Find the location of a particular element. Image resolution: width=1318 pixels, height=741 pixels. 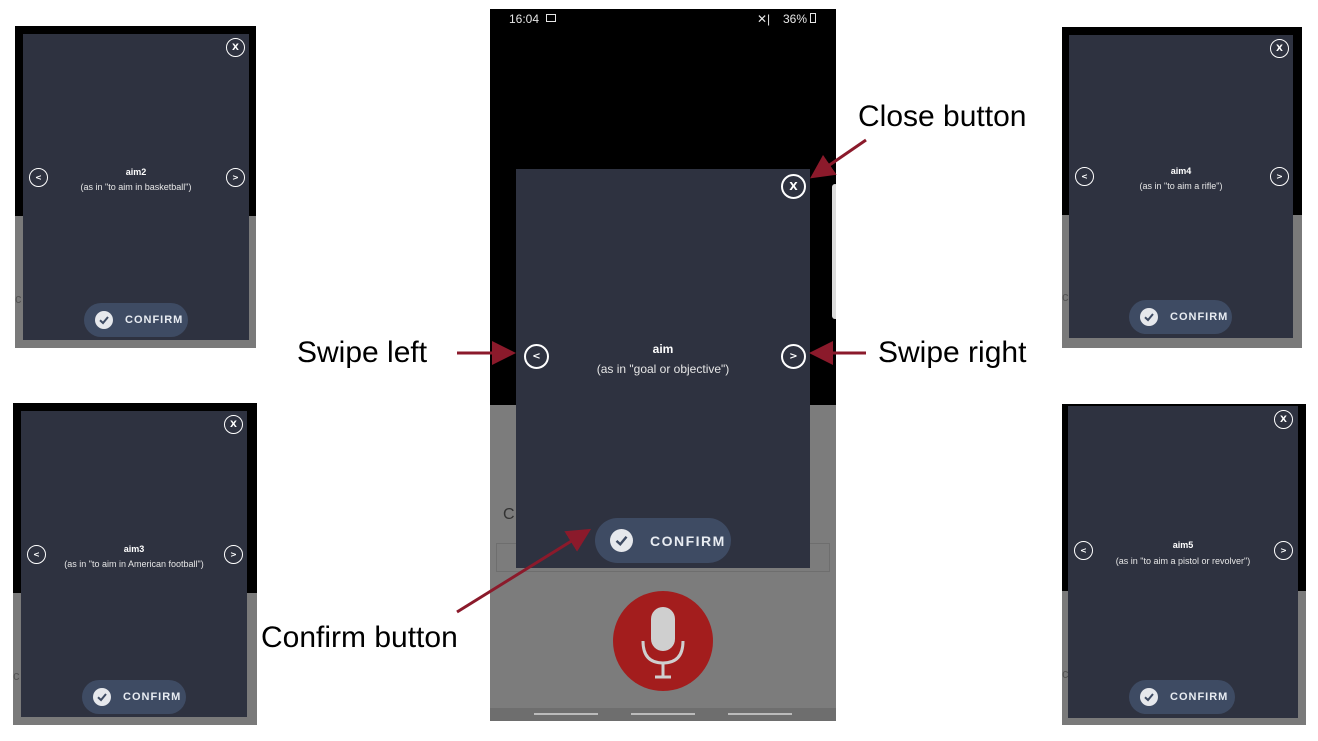

close-arrow is located at coordinates (838, 158).